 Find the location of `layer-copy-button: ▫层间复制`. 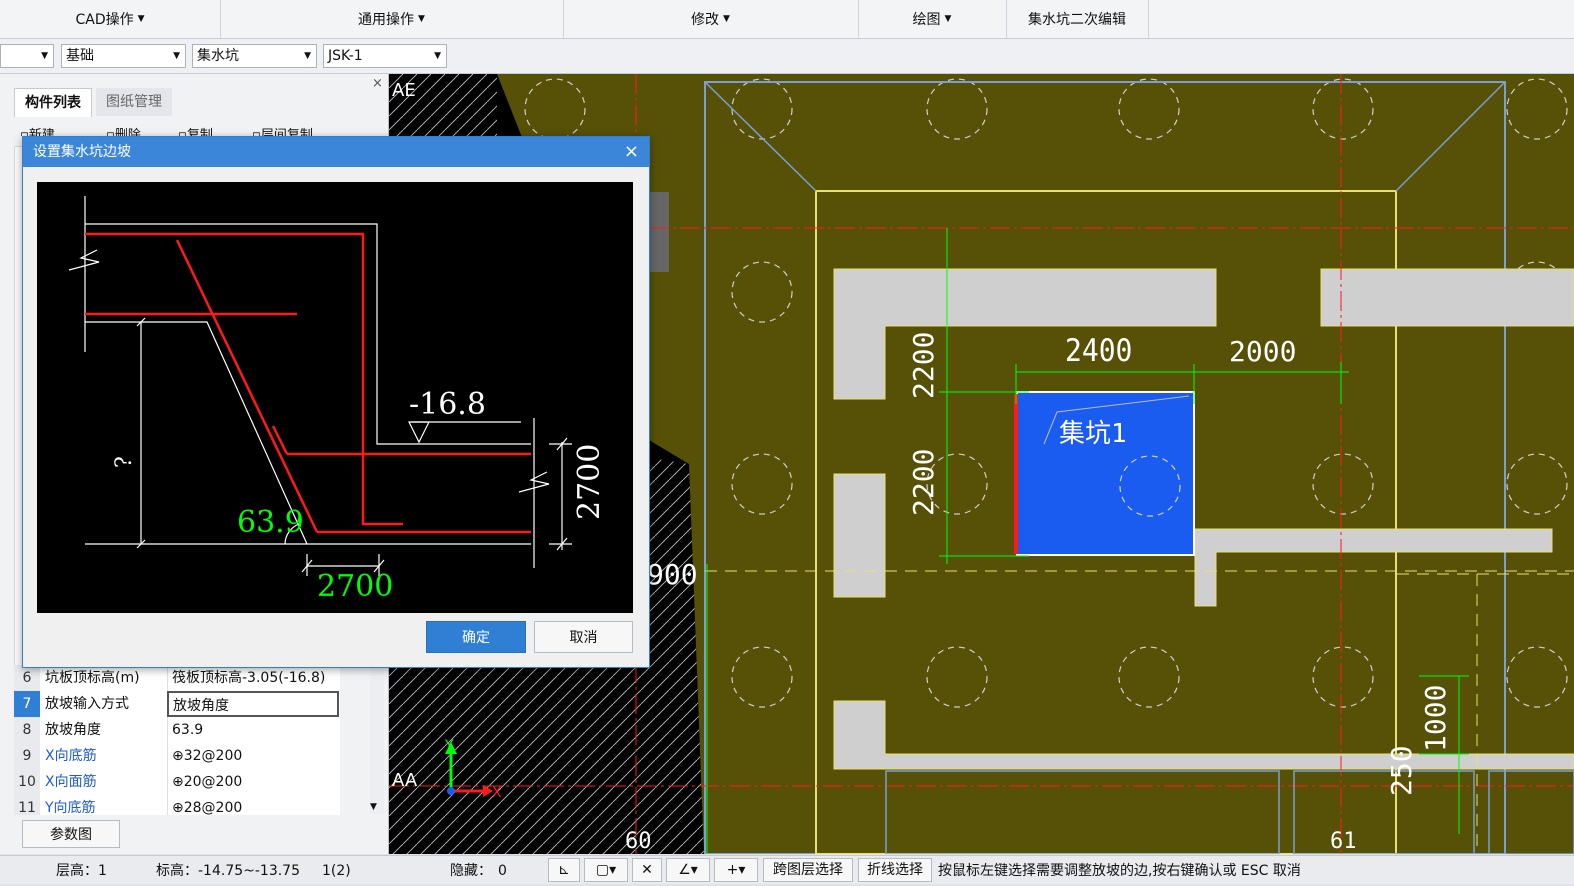

layer-copy-button: ▫层间复制 is located at coordinates (282, 130).